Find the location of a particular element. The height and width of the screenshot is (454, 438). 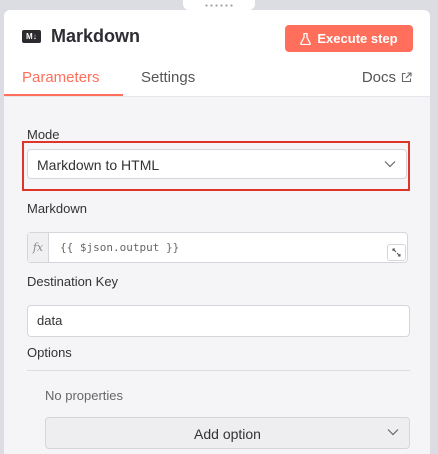

markdown-label: Markdown is located at coordinates (57, 208).